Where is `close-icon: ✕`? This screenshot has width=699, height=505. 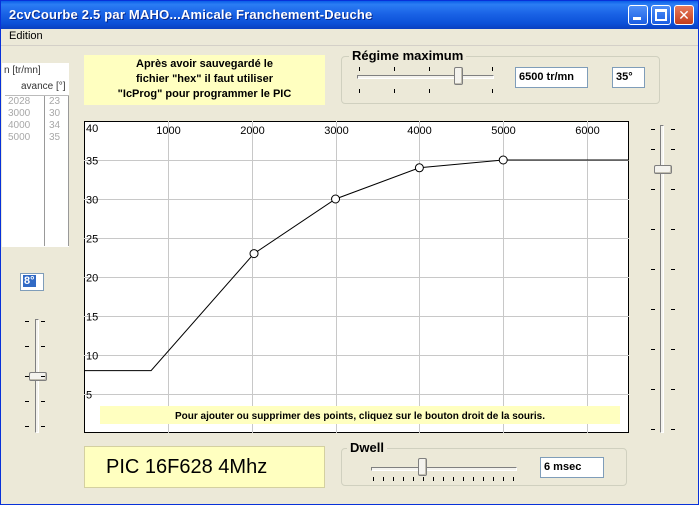
close-icon: ✕ is located at coordinates (684, 15).